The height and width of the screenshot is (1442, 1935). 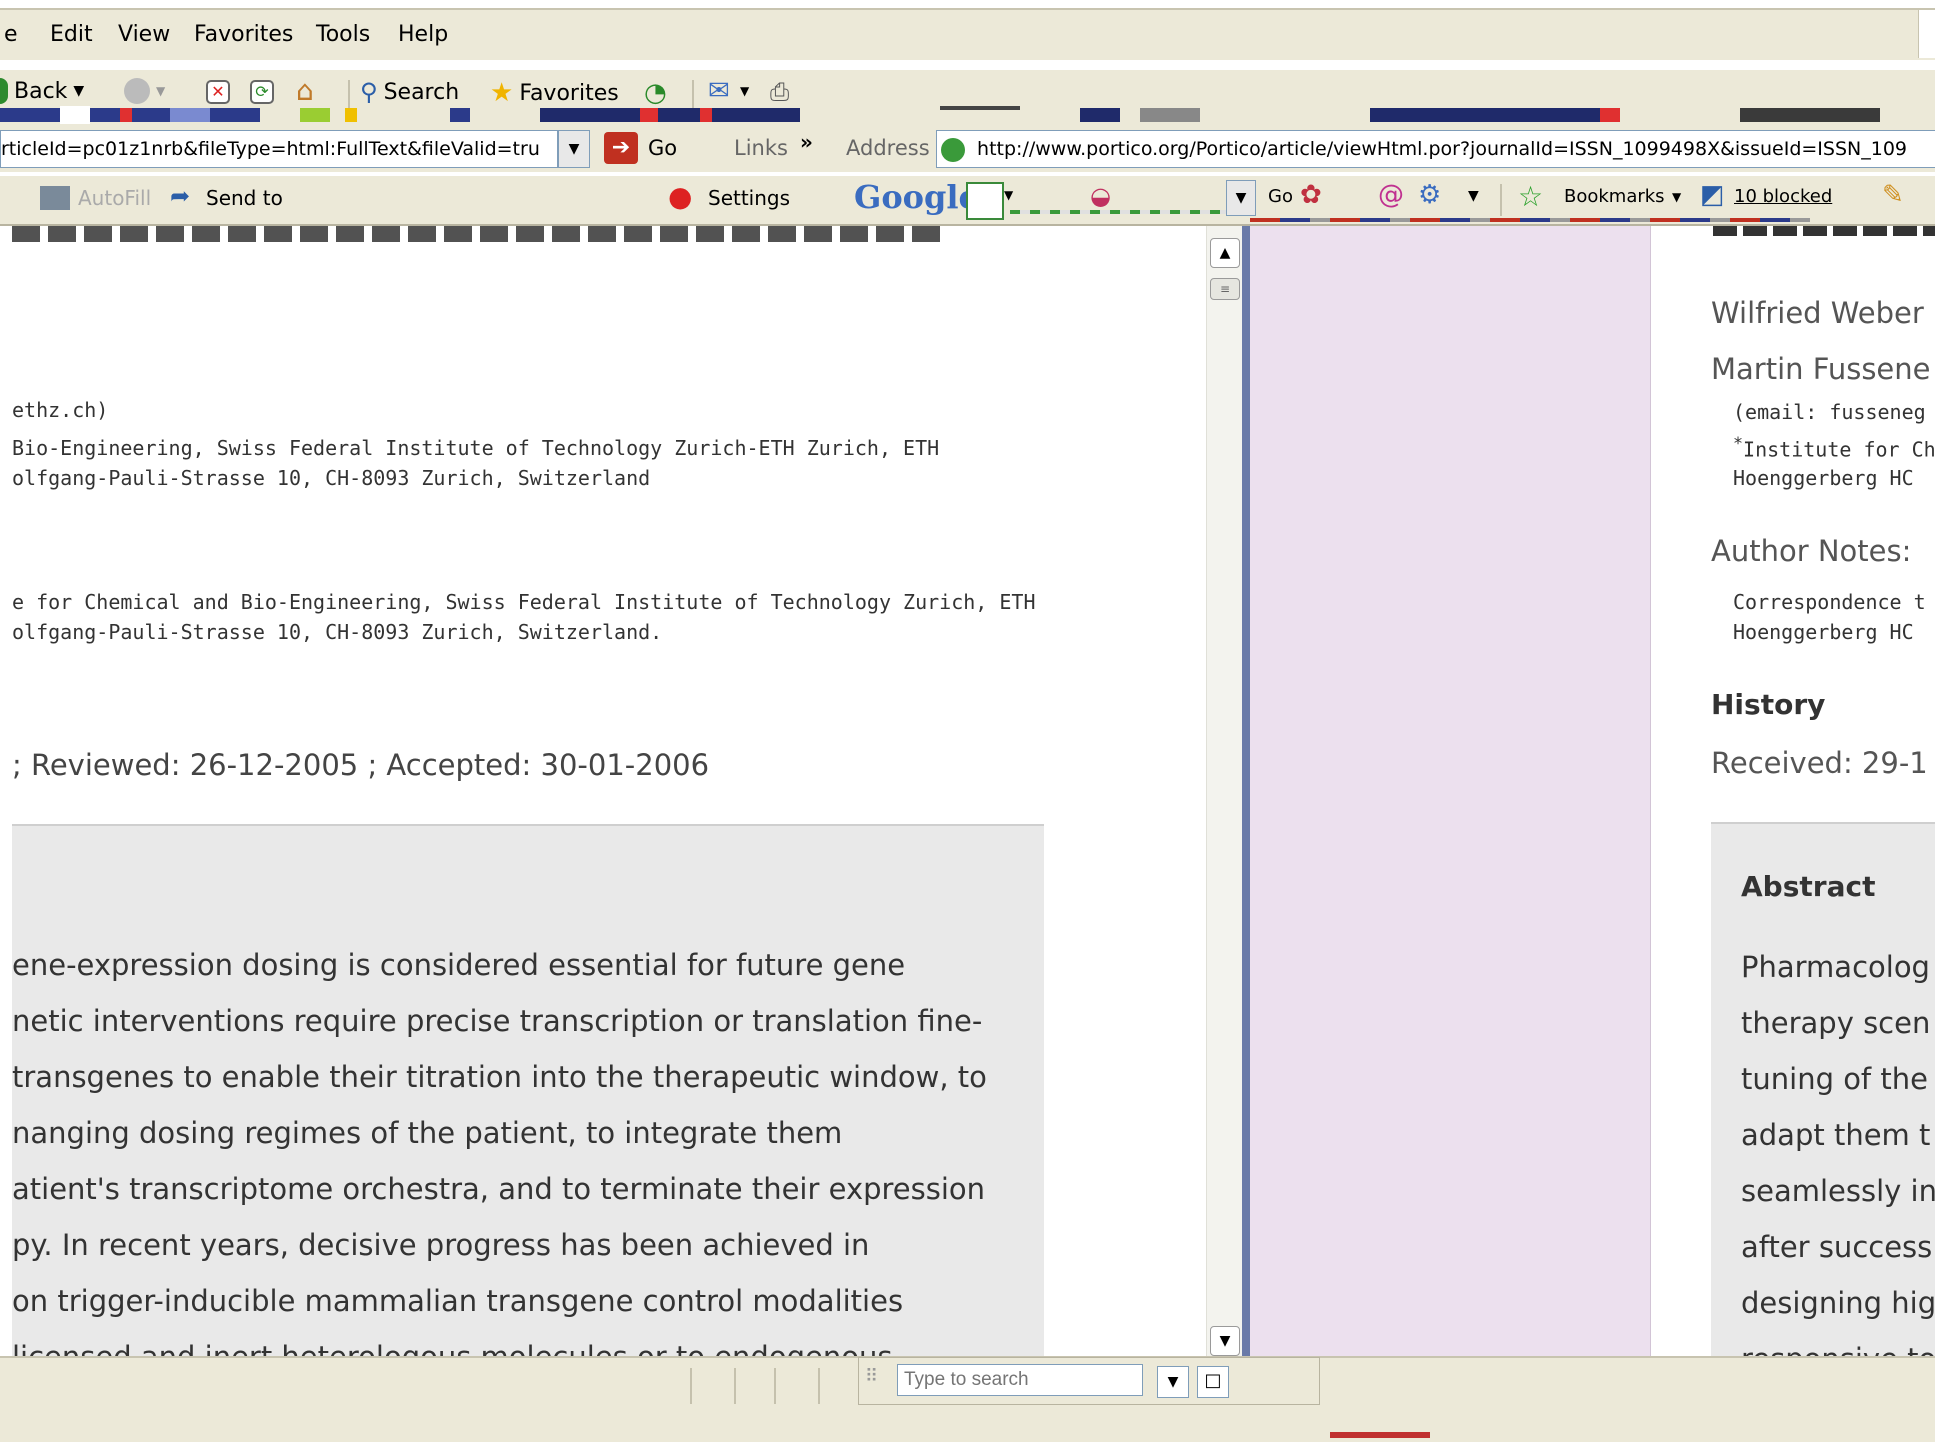 I want to click on history-heading: History, so click(x=1768, y=704).